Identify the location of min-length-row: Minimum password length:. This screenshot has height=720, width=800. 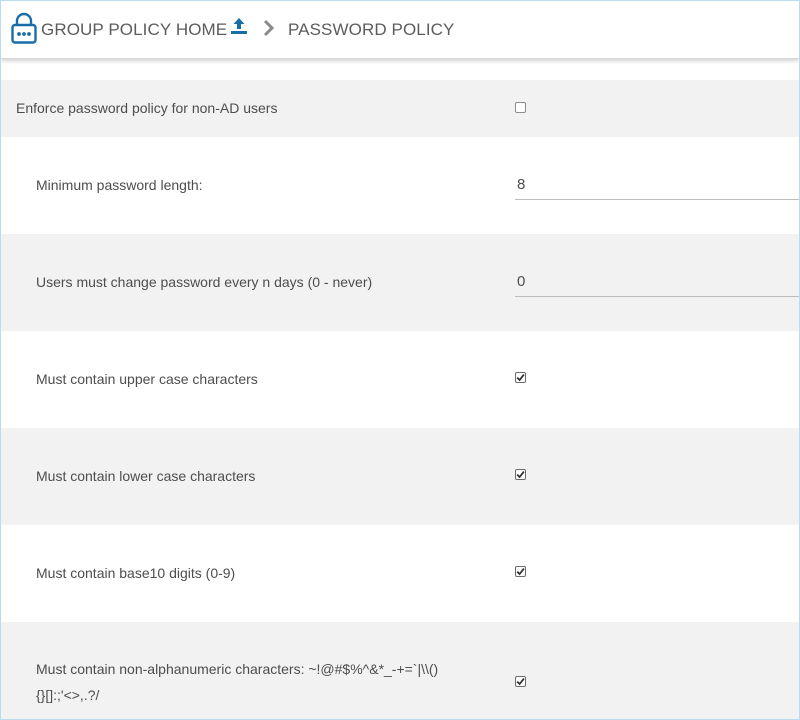
(400, 185).